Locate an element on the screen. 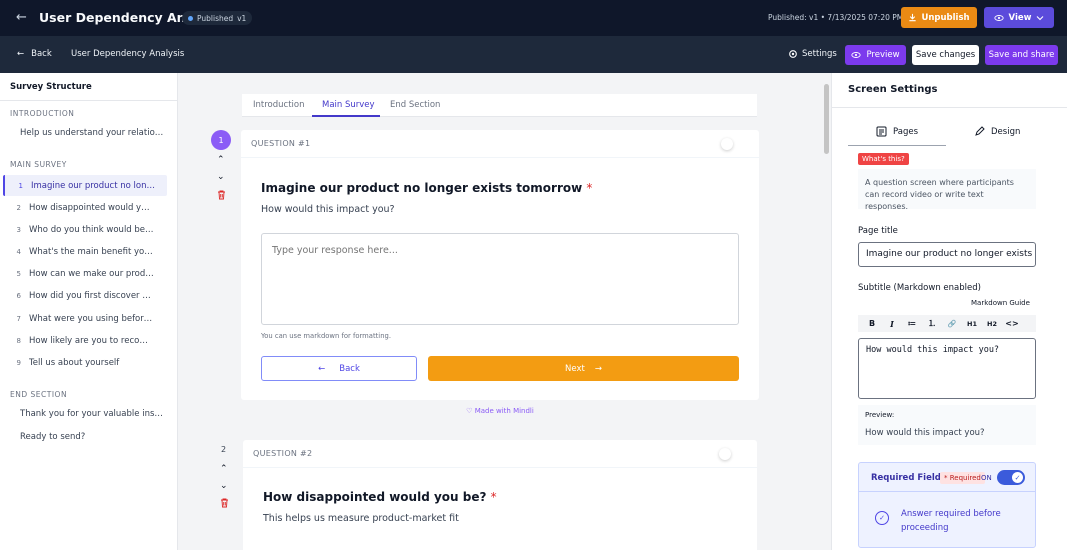 Image resolution: width=1067 pixels, height=550 pixels. question-subtitle: This helps us measure product-market fit is located at coordinates (361, 518).